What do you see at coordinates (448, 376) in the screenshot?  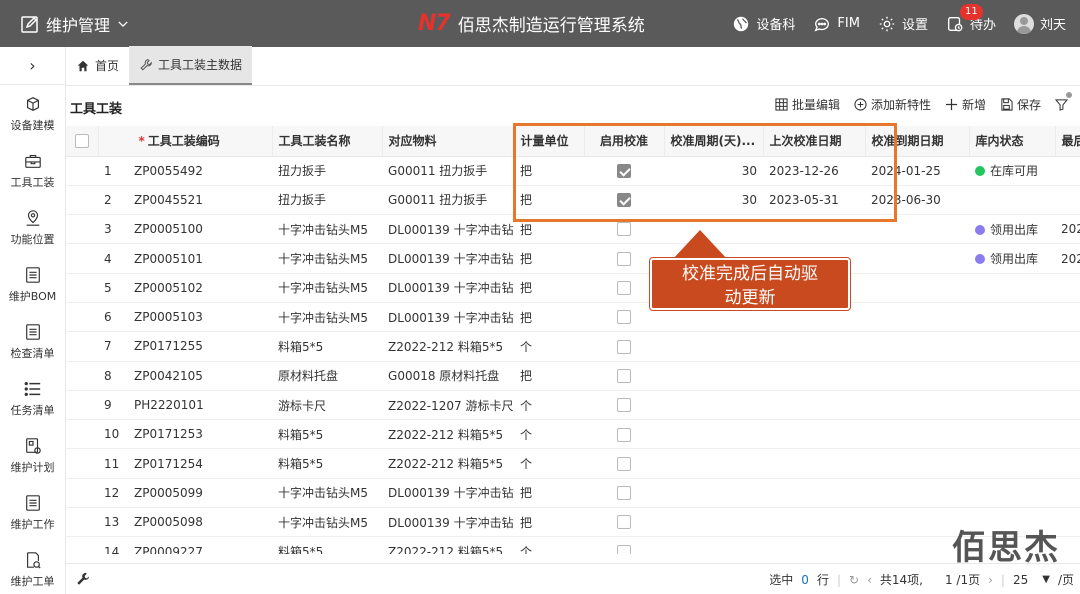 I see `material: G00018 原材料托盘` at bounding box center [448, 376].